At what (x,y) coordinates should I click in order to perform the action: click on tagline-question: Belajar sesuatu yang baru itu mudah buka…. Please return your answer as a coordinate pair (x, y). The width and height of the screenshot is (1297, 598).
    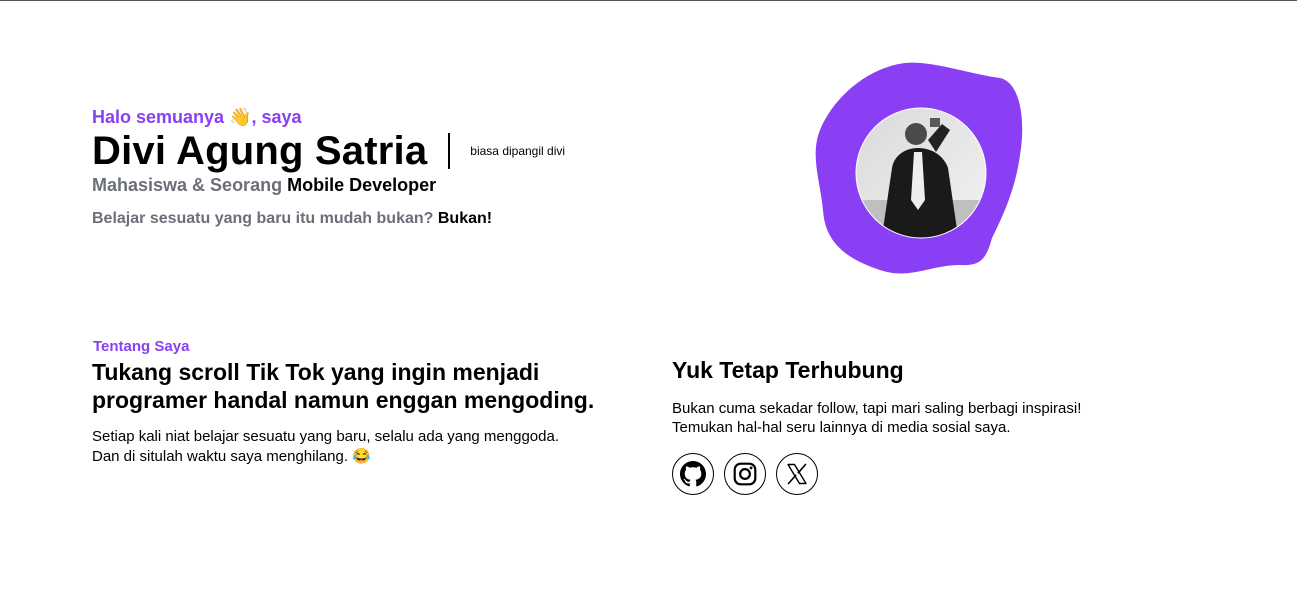
    Looking at the image, I should click on (263, 218).